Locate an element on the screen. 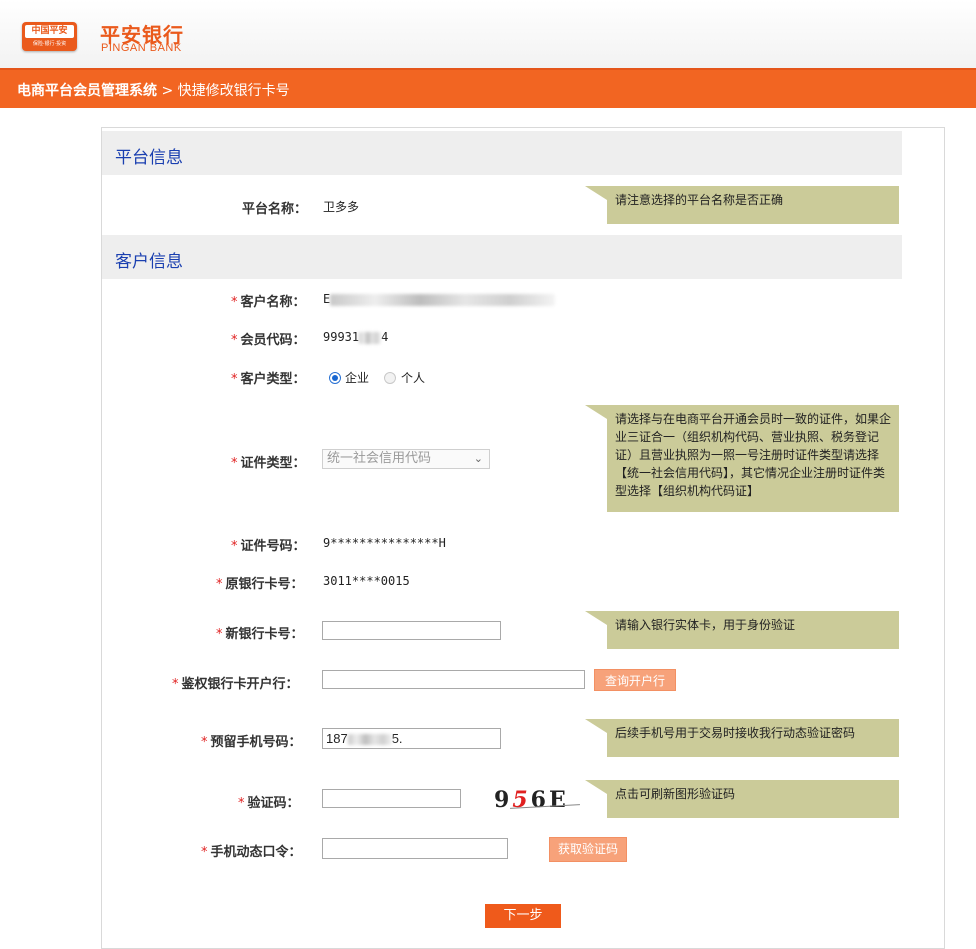 The width and height of the screenshot is (976, 949). cert-type-selected: 统一社会信用代码 is located at coordinates (379, 458).